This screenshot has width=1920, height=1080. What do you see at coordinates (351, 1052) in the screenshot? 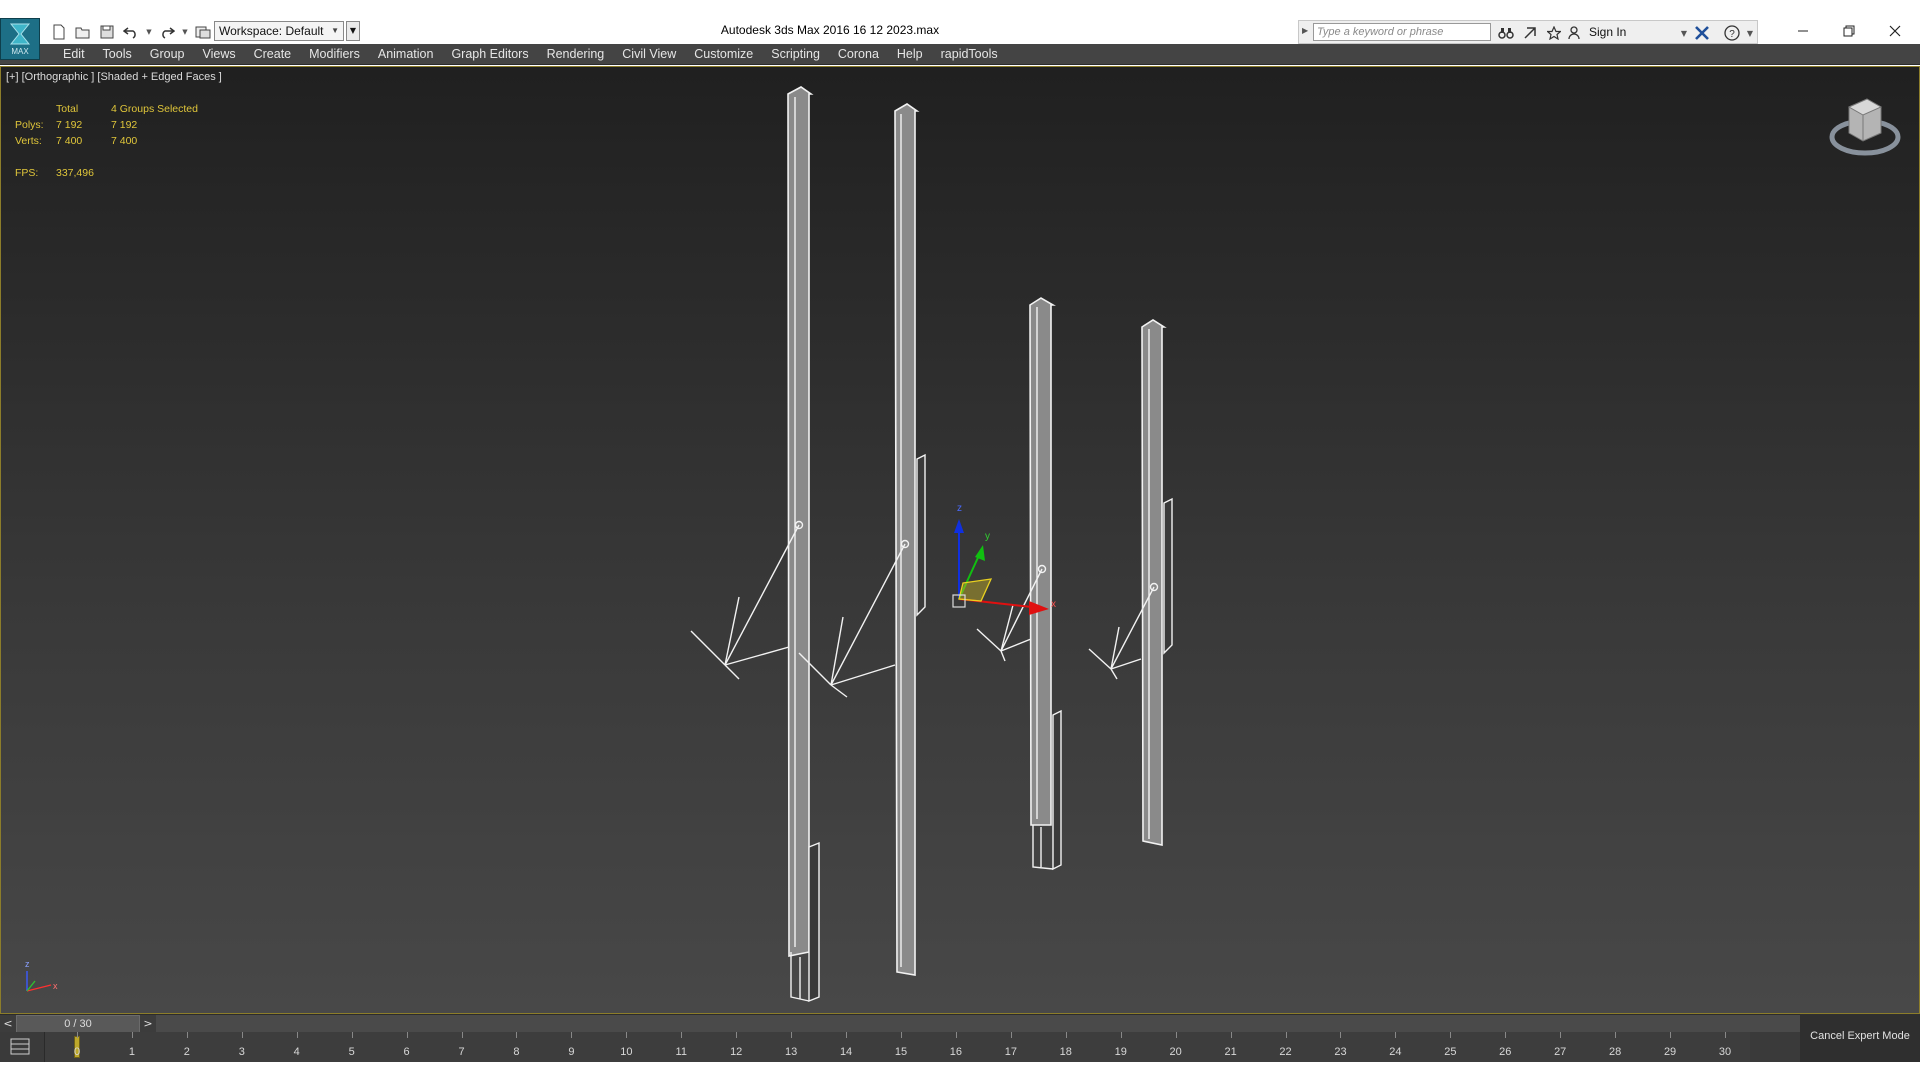
I see `frame-tick-label: 5` at bounding box center [351, 1052].